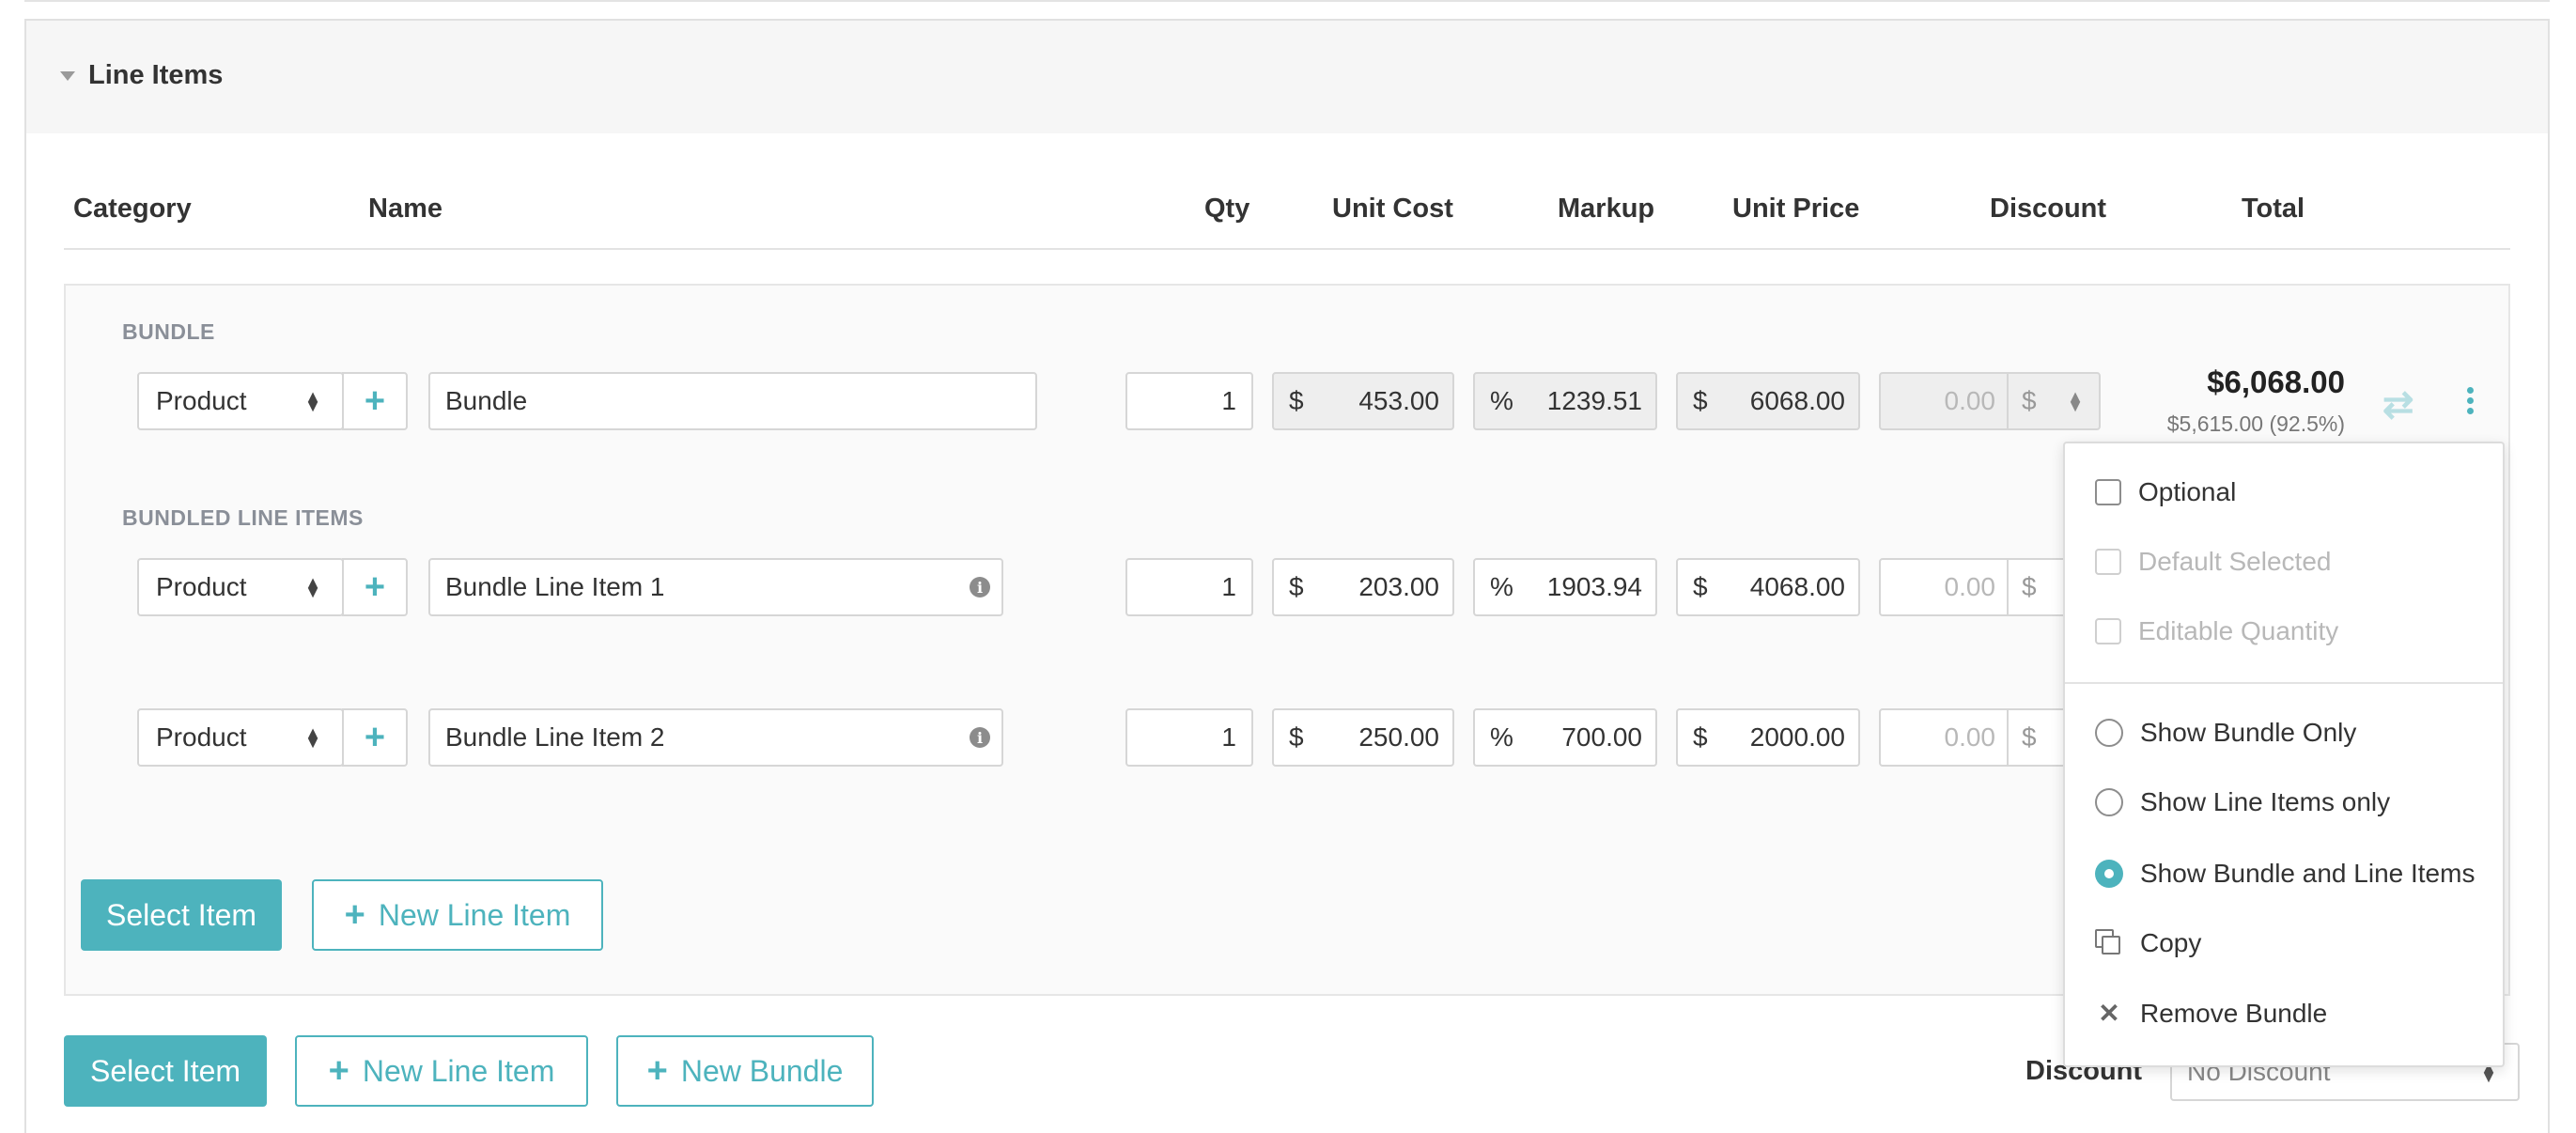  Describe the element at coordinates (68, 76) in the screenshot. I see `caret-down-icon` at that location.